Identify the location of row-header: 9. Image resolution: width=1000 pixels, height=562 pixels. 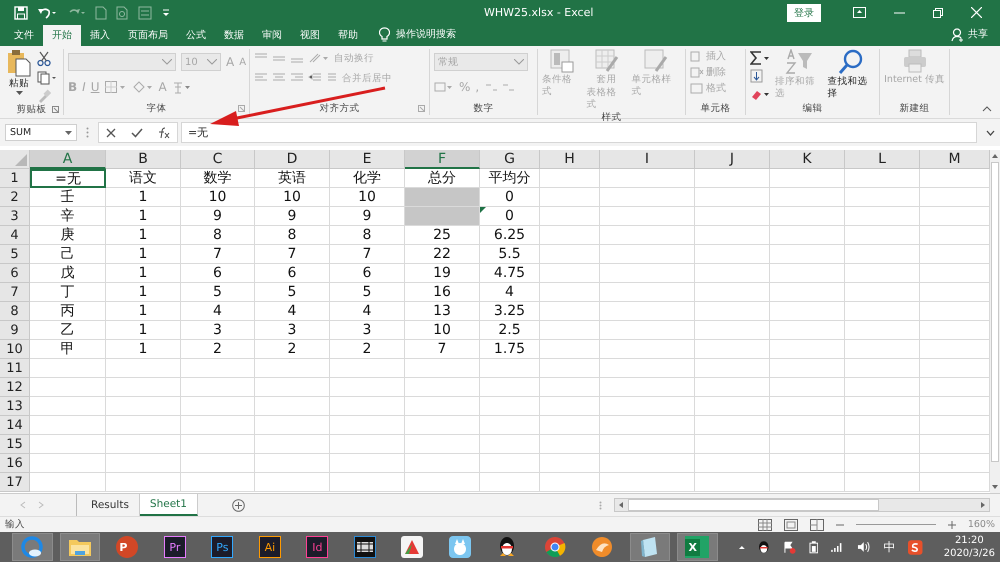
(15, 330).